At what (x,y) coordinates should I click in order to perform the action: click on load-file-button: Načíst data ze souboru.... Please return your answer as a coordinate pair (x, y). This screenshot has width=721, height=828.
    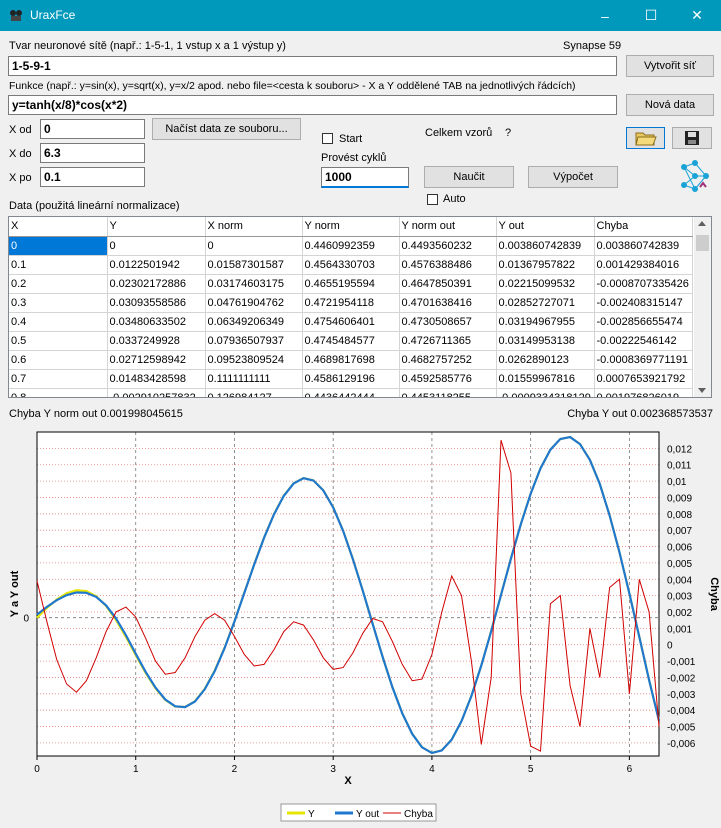
    Looking at the image, I should click on (226, 129).